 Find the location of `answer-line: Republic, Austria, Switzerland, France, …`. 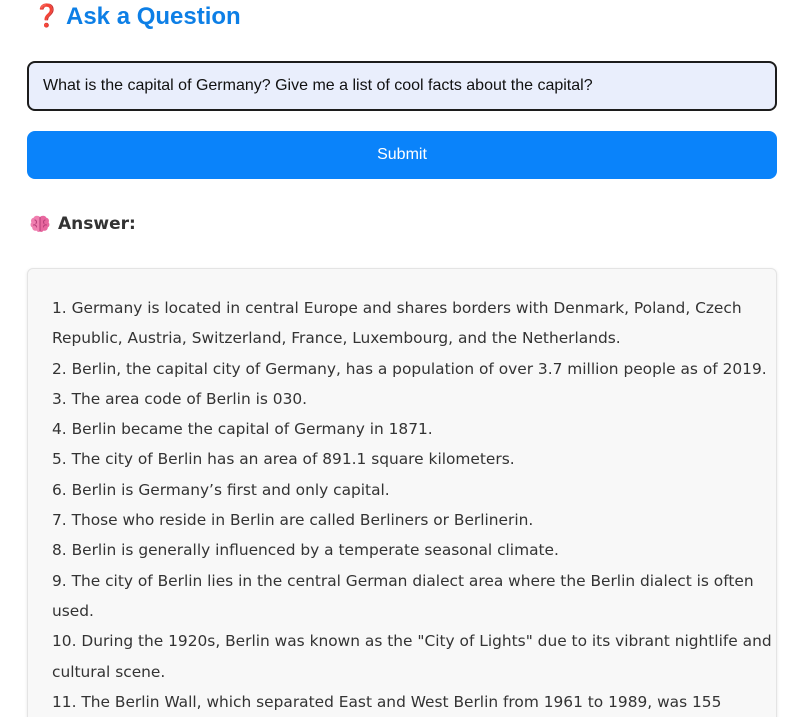

answer-line: Republic, Austria, Switzerland, France, … is located at coordinates (336, 338).